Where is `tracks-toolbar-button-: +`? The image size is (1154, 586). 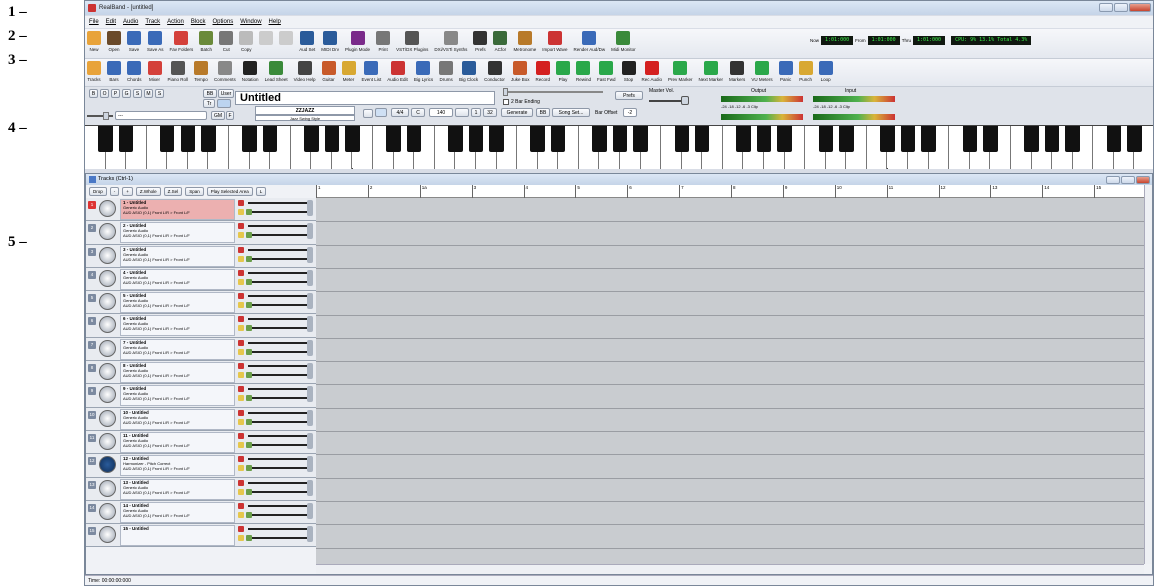 tracks-toolbar-button-: + is located at coordinates (127, 191).